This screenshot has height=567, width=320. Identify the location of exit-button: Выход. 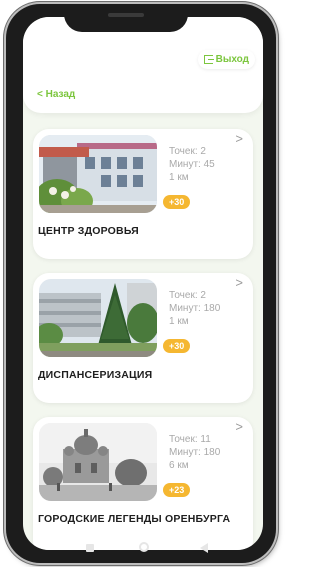
(226, 59).